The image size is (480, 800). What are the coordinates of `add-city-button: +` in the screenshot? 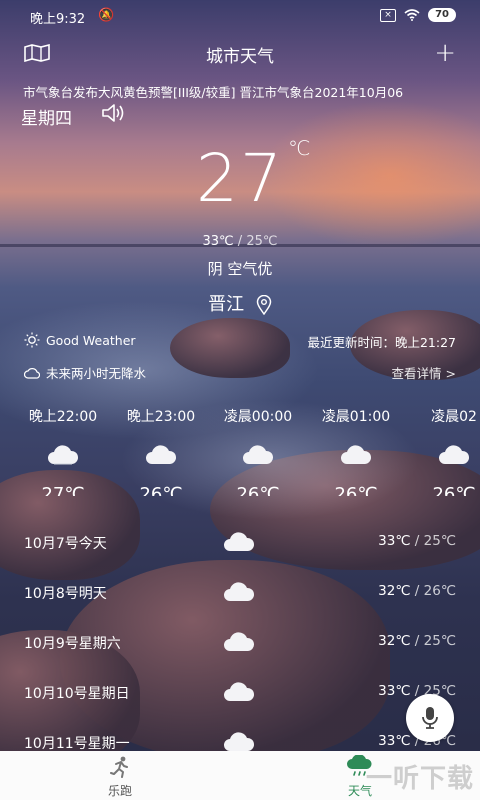 It's located at (445, 53).